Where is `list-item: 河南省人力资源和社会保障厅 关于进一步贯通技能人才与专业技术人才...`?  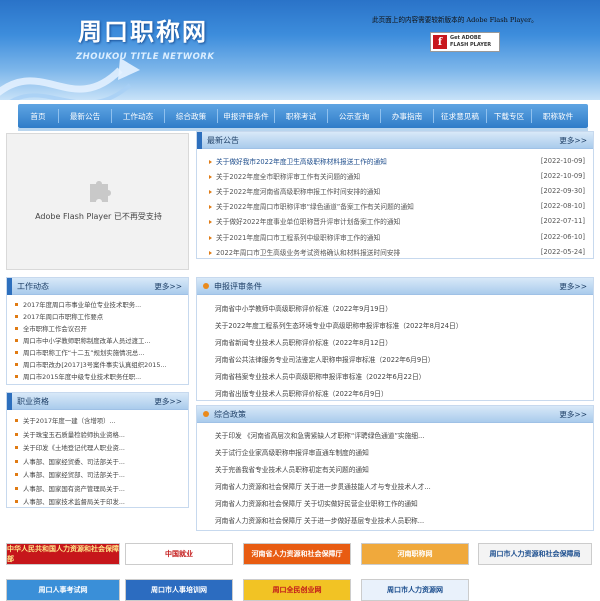
list-item: 河南省人力资源和社会保障厅 关于进一步贯通技能人才与专业技术人才... is located at coordinates (395, 485).